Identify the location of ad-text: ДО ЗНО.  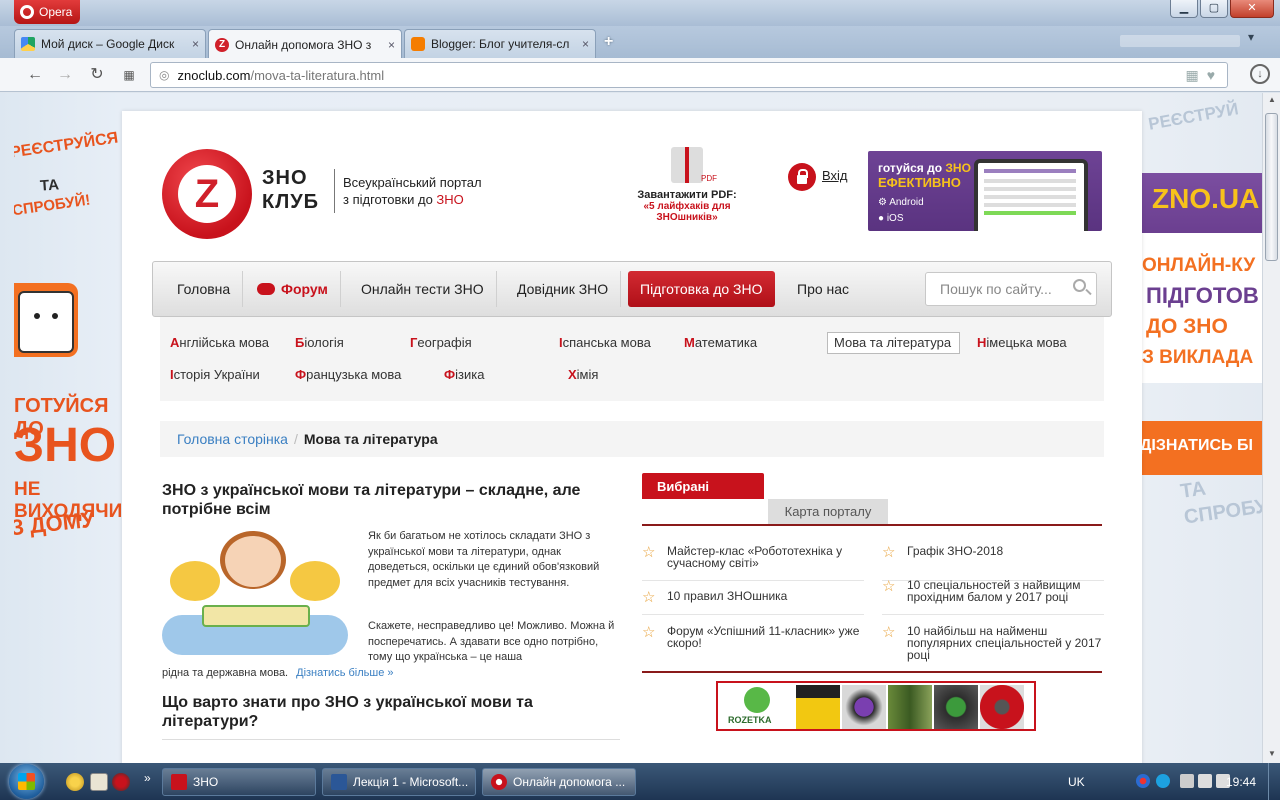
(1187, 326).